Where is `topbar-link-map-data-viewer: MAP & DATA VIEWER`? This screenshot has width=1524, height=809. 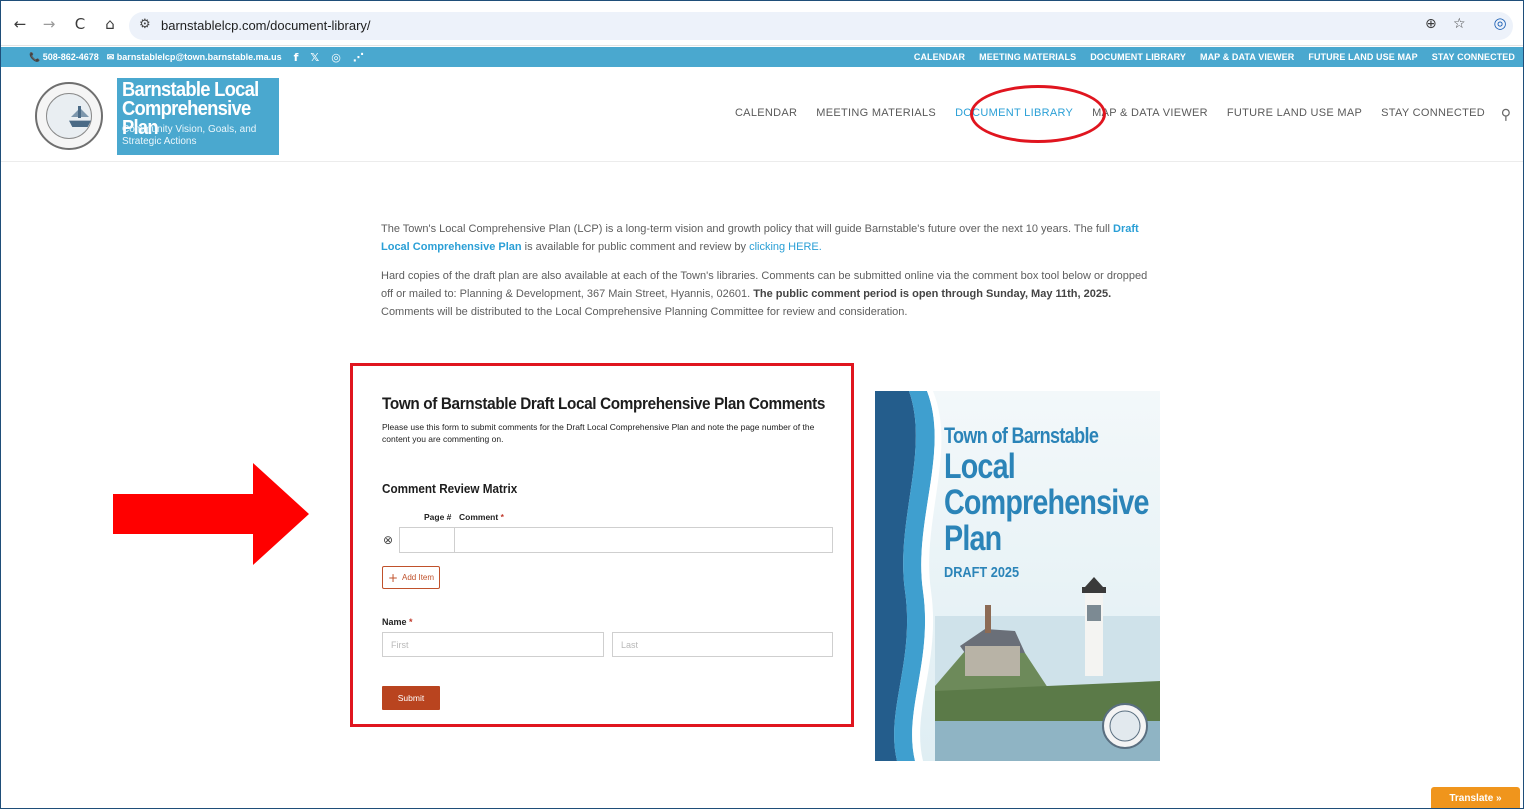
topbar-link-map-data-viewer: MAP & DATA VIEWER is located at coordinates (1247, 57).